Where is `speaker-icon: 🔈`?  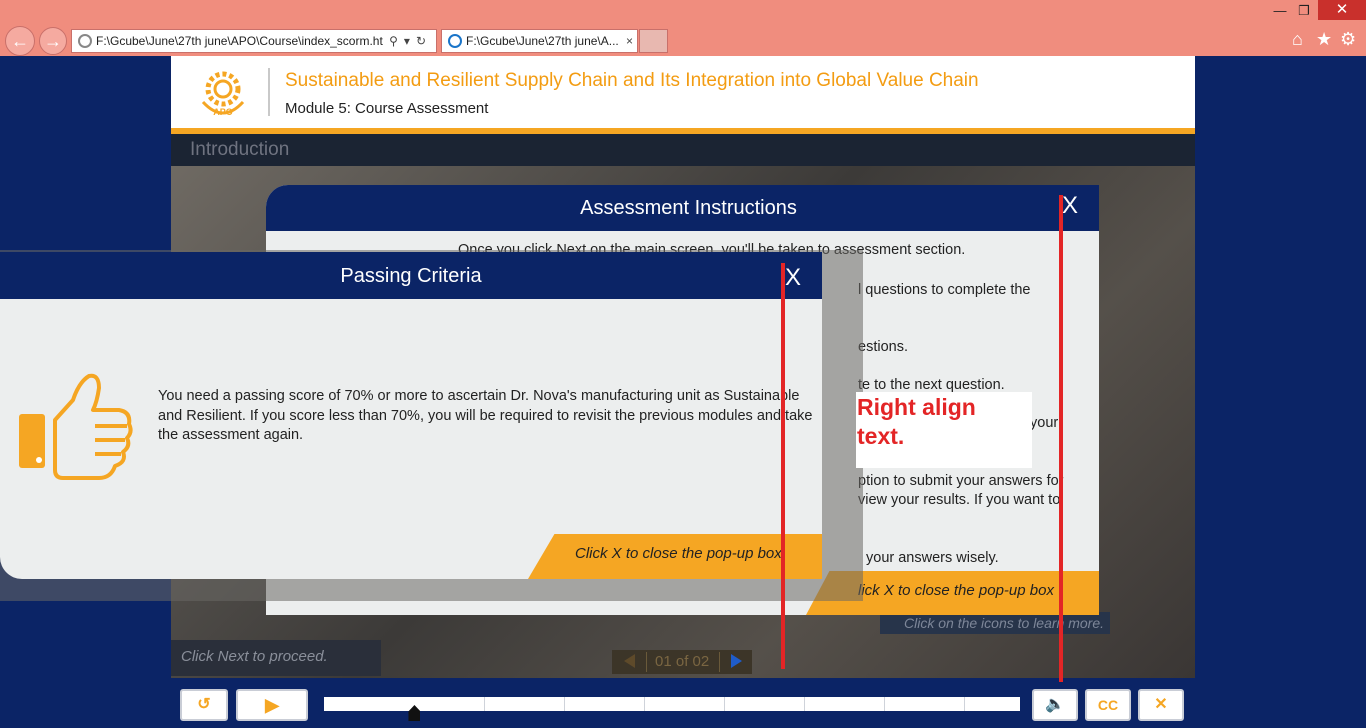 speaker-icon: 🔈 is located at coordinates (1055, 704).